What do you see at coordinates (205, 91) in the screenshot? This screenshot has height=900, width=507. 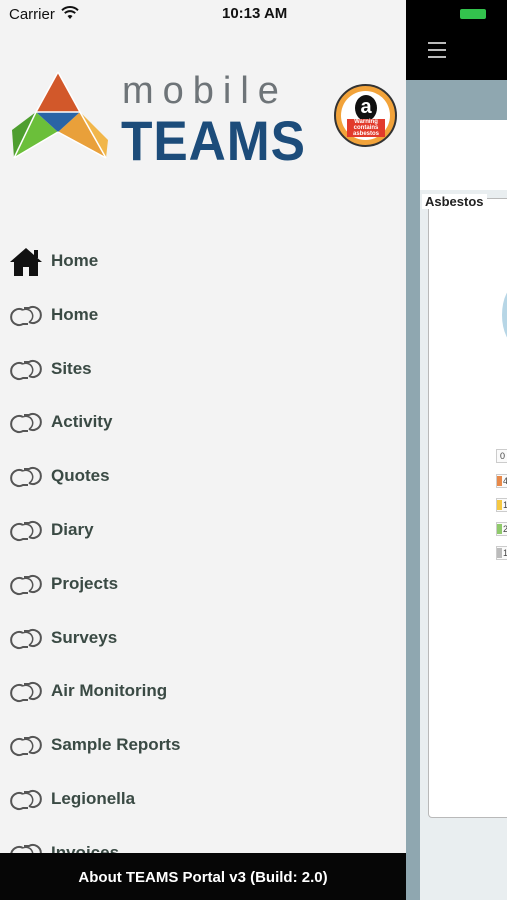 I see `logo-word-mobile: mobile` at bounding box center [205, 91].